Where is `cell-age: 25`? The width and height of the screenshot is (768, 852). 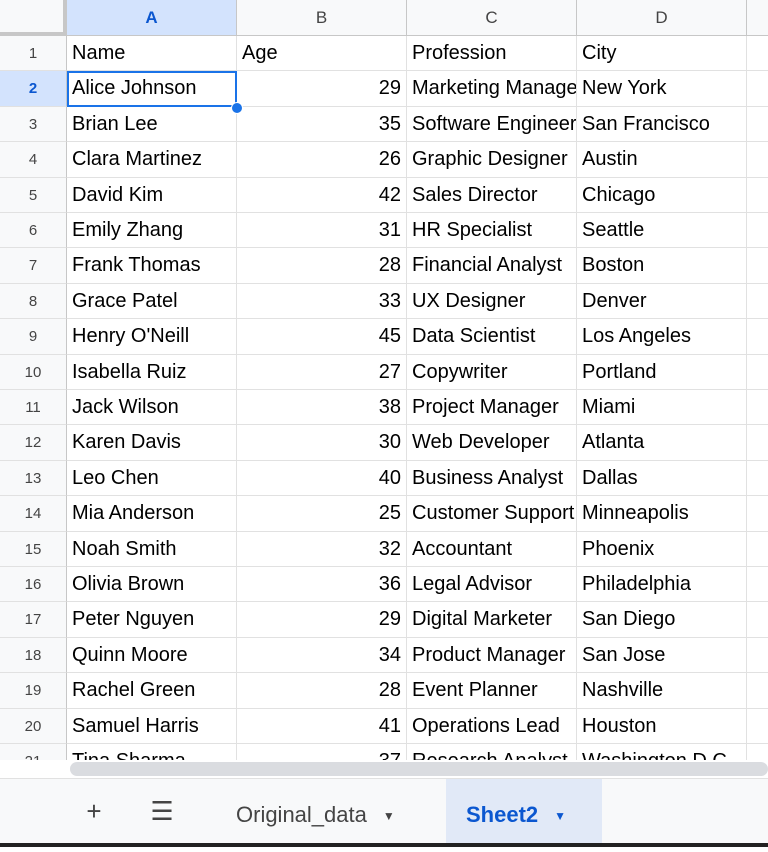
cell-age: 25 is located at coordinates (322, 514).